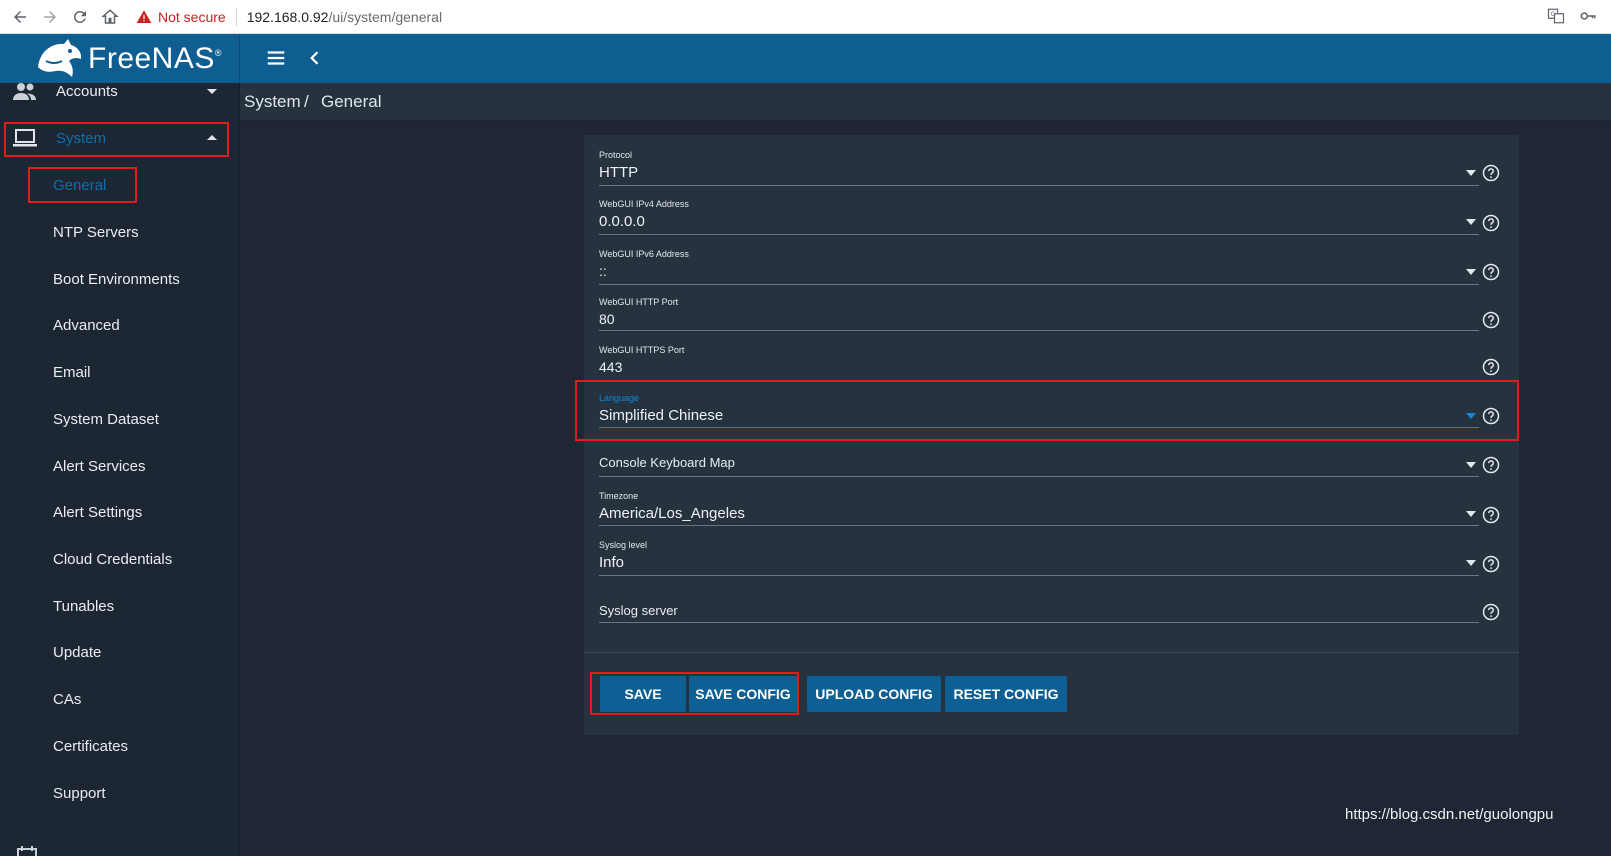  I want to click on calendar-icon, so click(27, 851).